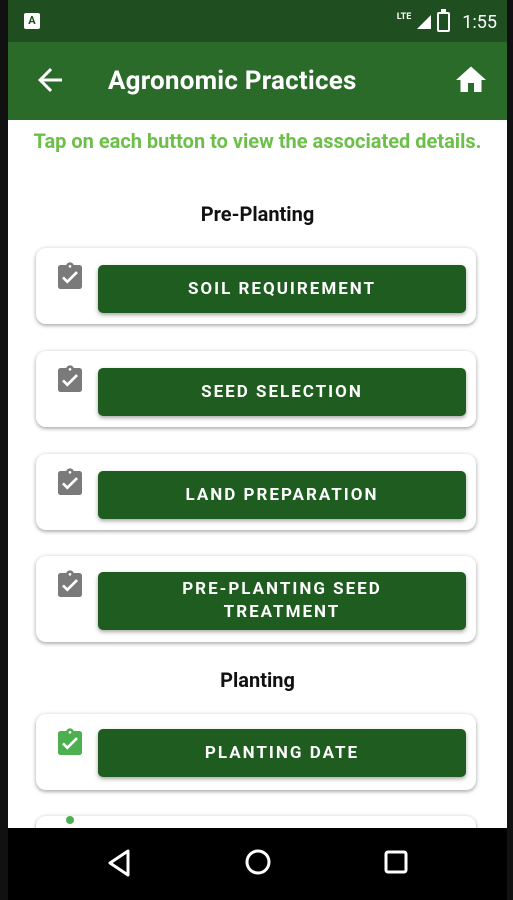 The height and width of the screenshot is (900, 513). I want to click on system-nav-bar, so click(257, 864).